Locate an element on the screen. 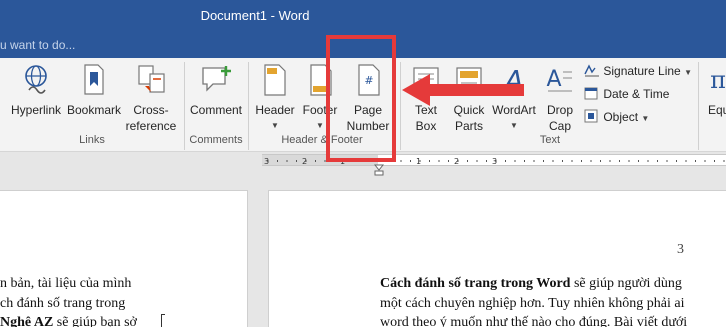  bookmark-label: Bookmark is located at coordinates (94, 110).